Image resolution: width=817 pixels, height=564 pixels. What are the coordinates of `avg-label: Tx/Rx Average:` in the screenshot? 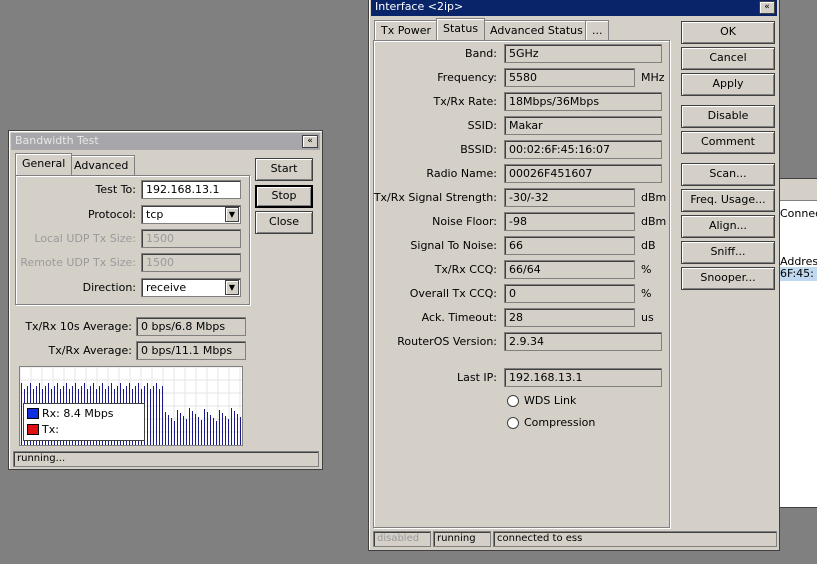 It's located at (90, 350).